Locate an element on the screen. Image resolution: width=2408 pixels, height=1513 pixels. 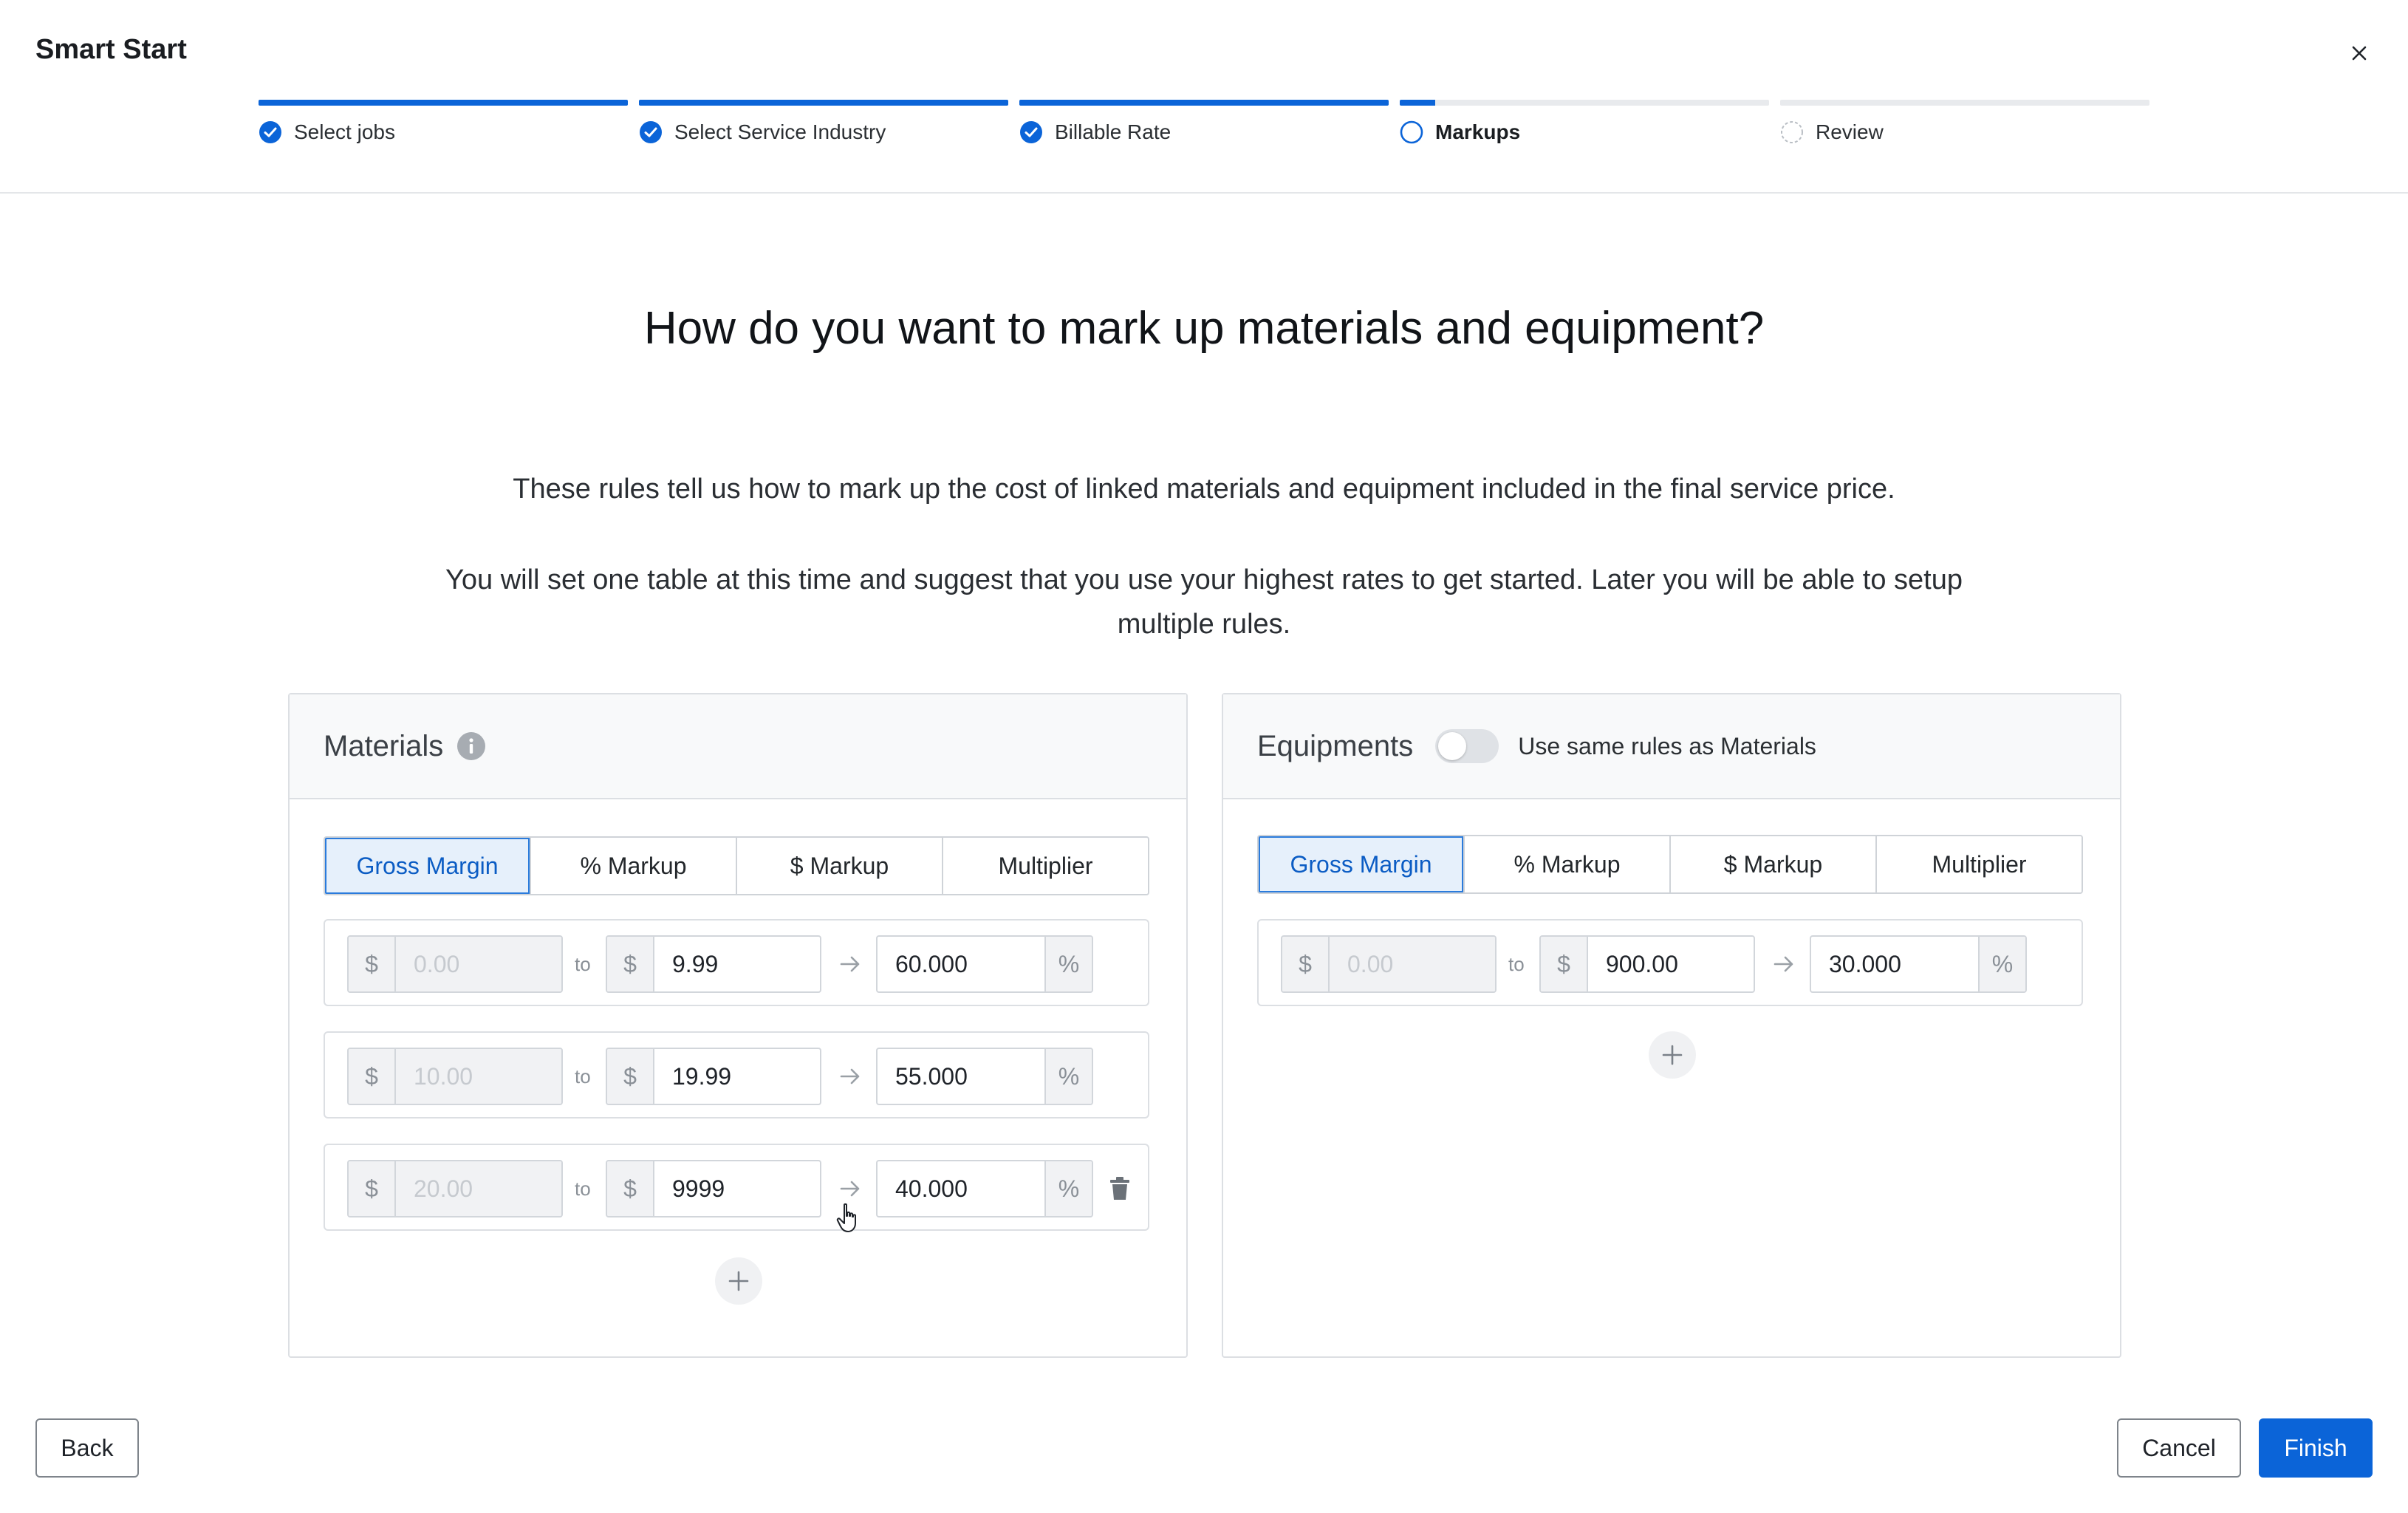
range-to-value: 9.99 is located at coordinates (737, 964).